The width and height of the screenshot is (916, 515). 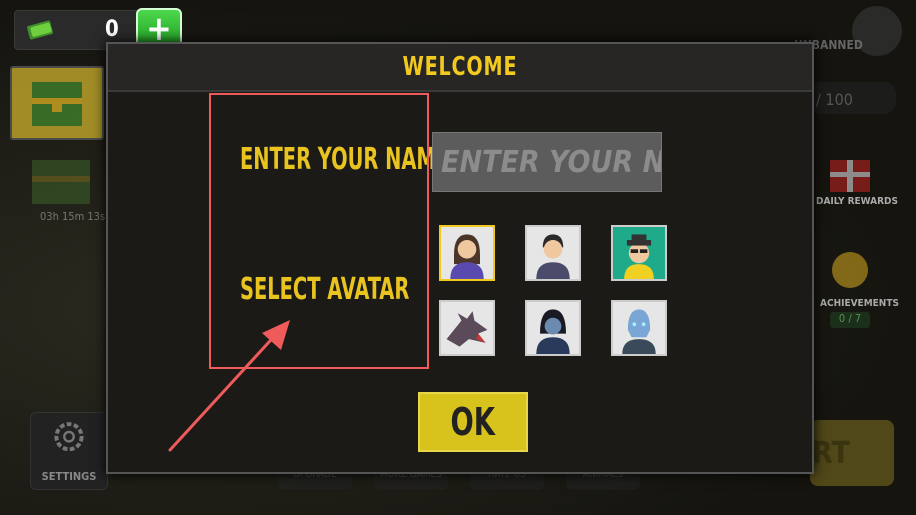 I want to click on annotation-arrow-icon, so click(x=229, y=386).